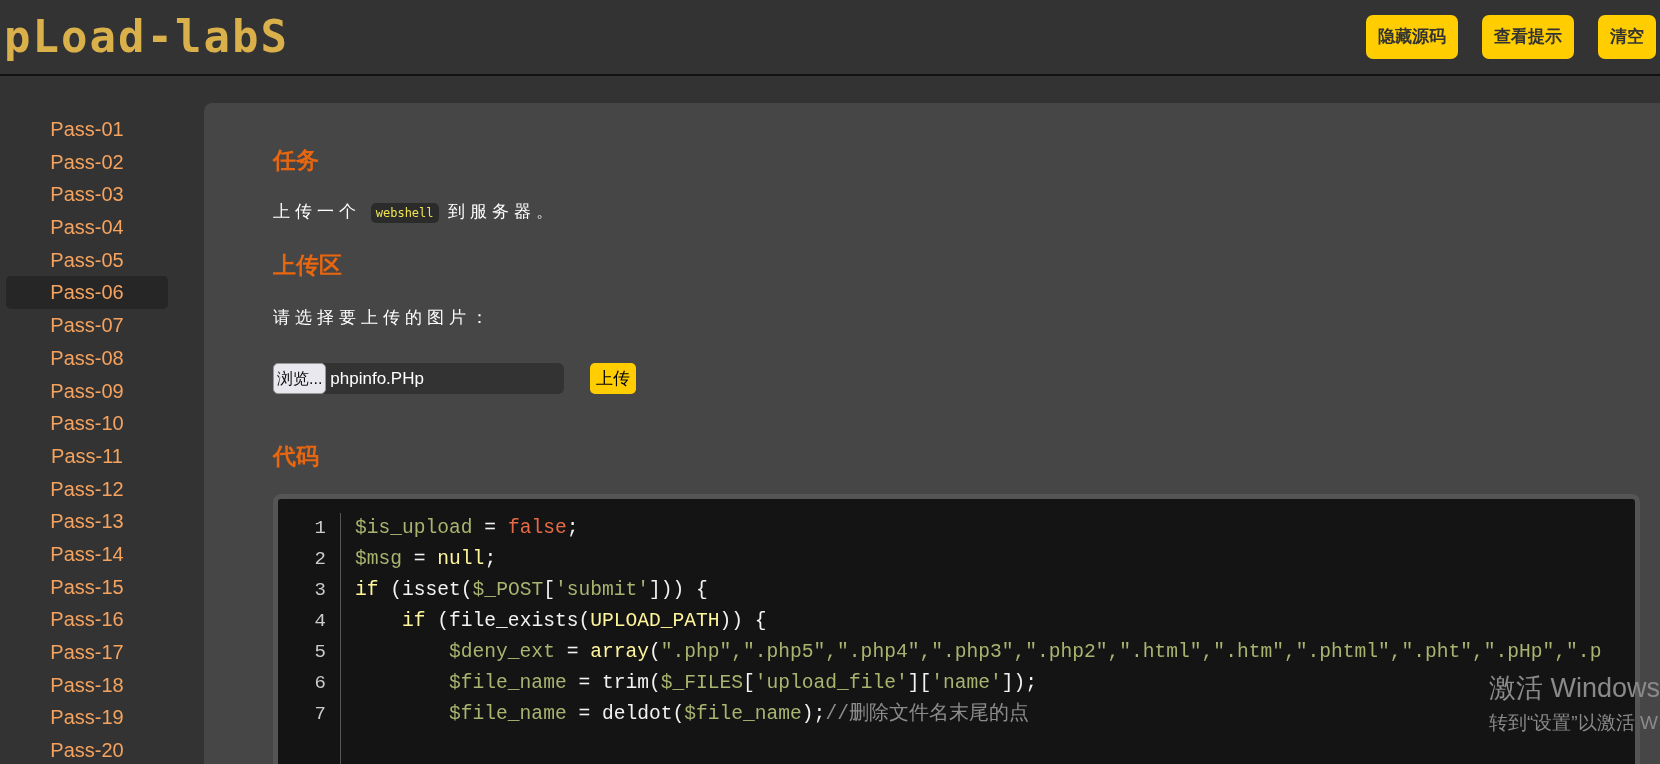 The height and width of the screenshot is (764, 1660). What do you see at coordinates (320, 621) in the screenshot?
I see `line-number: 4` at bounding box center [320, 621].